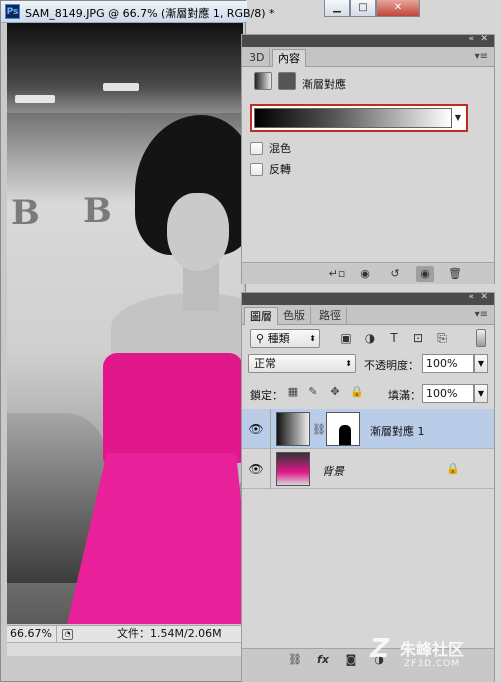 This screenshot has width=502, height=682. Describe the element at coordinates (198, 232) in the screenshot. I see `canvas-face` at that location.